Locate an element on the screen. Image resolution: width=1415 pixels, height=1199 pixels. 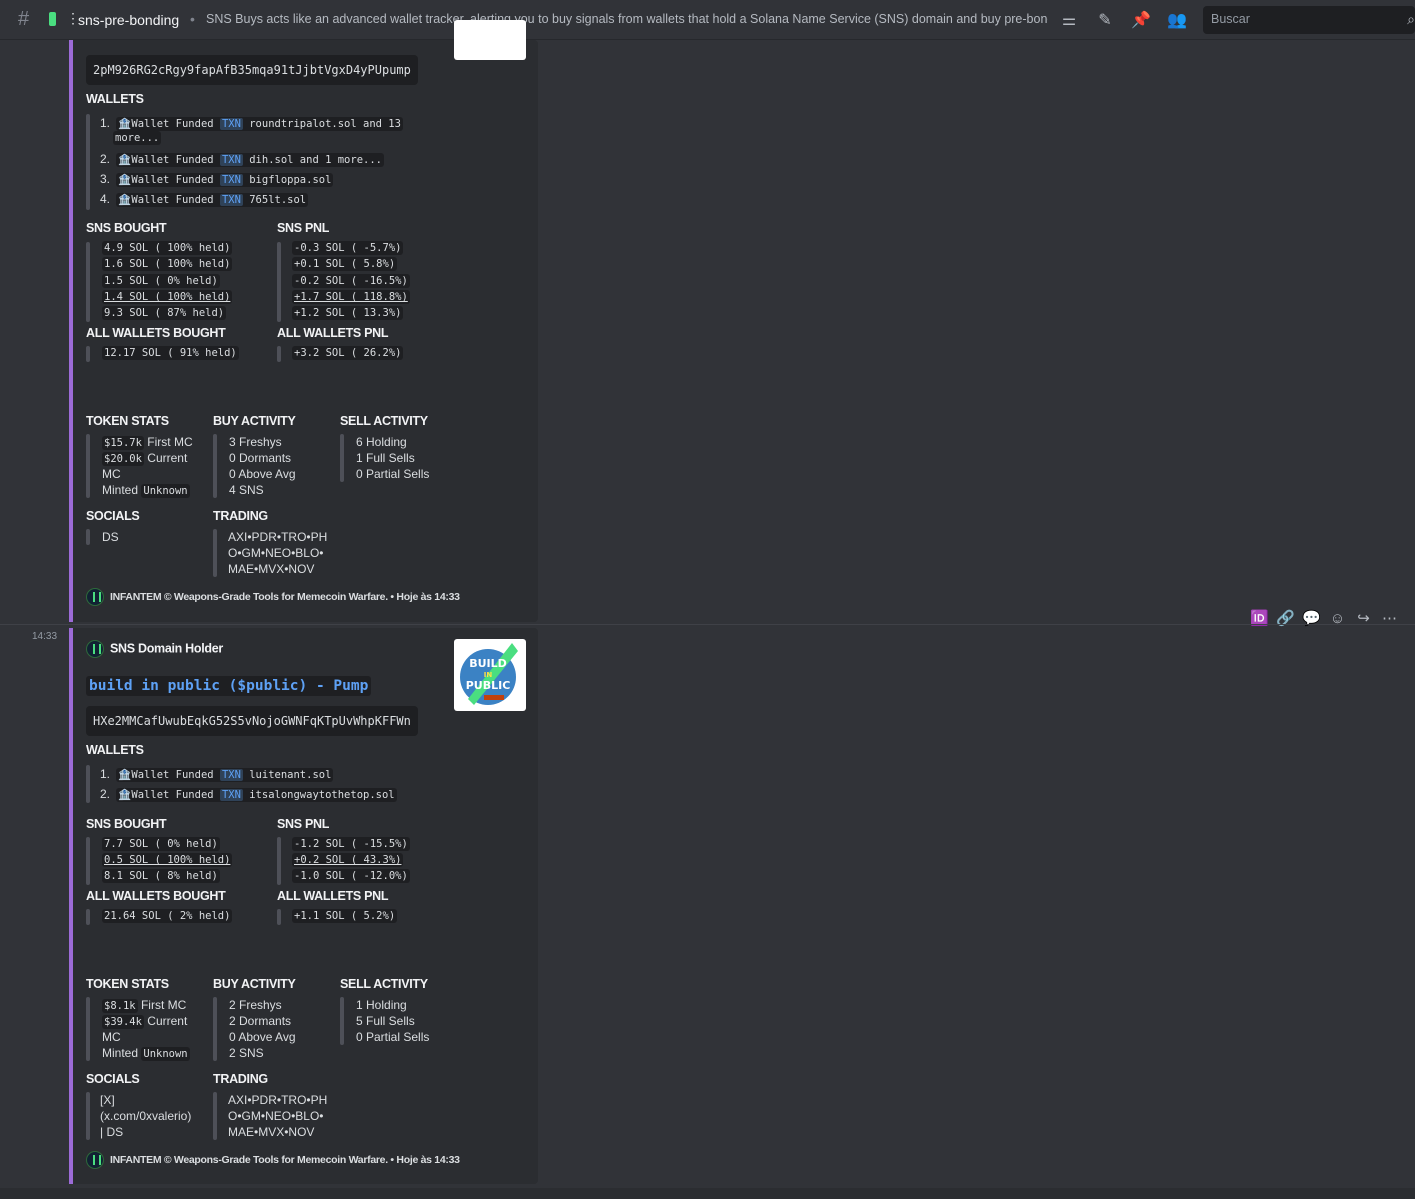
list-item: 3. 🏦Wallet Funded TXN bigfloppa.sol is located at coordinates (217, 179).